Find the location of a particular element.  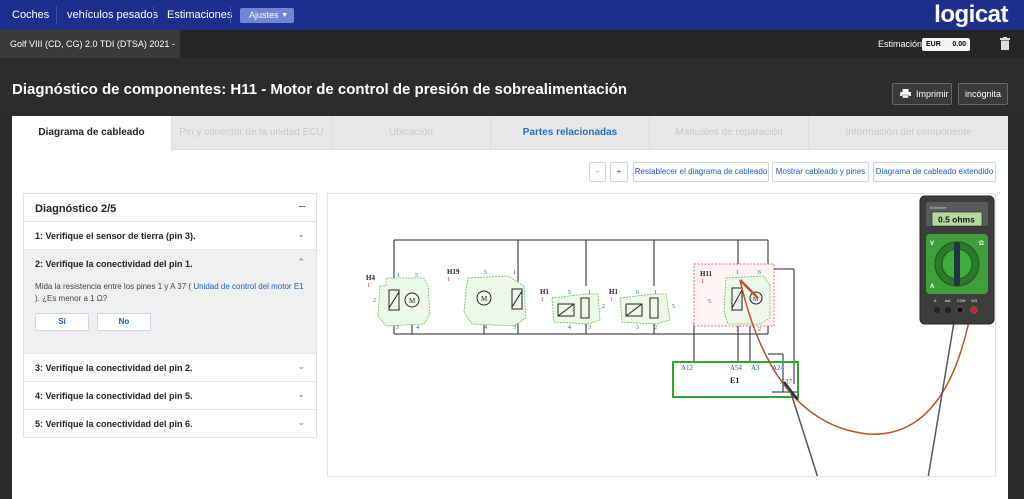

h1b-pin-2: 2 is located at coordinates (655, 328).